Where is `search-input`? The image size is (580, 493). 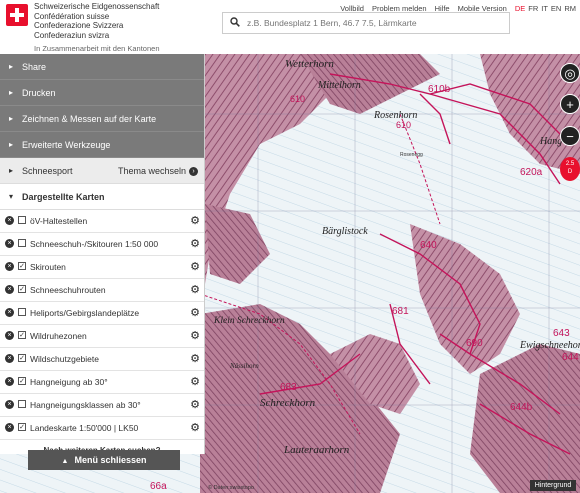
search-input is located at coordinates (376, 23).